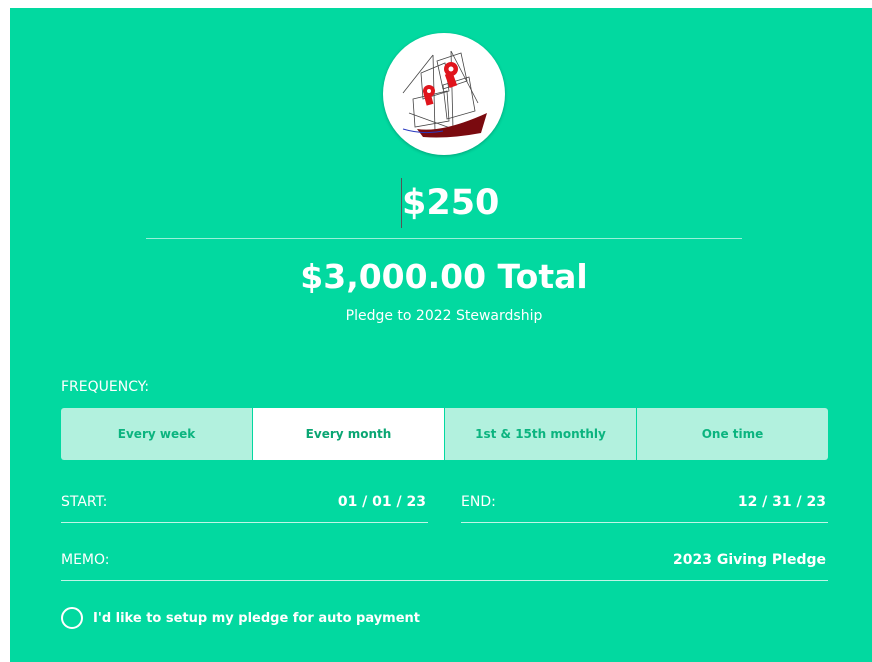 This screenshot has width=872, height=662. I want to click on frequency-label: FREQUENCY:, so click(105, 387).